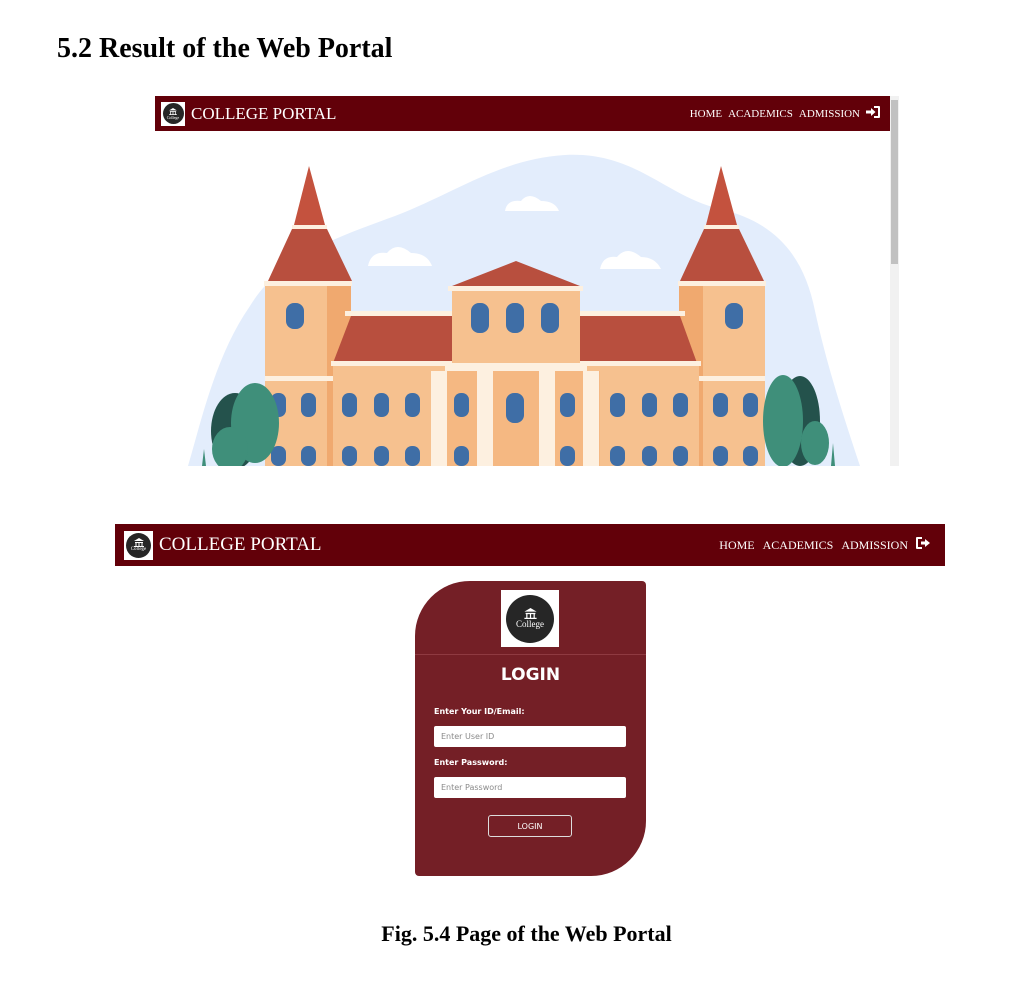  Describe the element at coordinates (530, 675) in the screenshot. I see `login-title: LOGIN` at that location.